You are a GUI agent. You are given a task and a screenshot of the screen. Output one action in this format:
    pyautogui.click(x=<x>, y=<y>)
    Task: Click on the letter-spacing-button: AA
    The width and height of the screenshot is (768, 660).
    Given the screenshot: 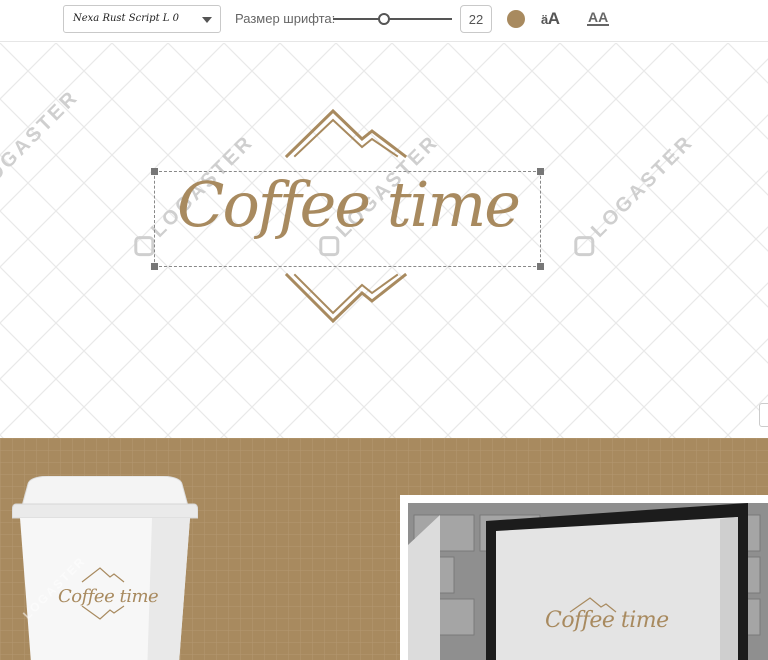 What is the action you would take?
    pyautogui.click(x=598, y=17)
    